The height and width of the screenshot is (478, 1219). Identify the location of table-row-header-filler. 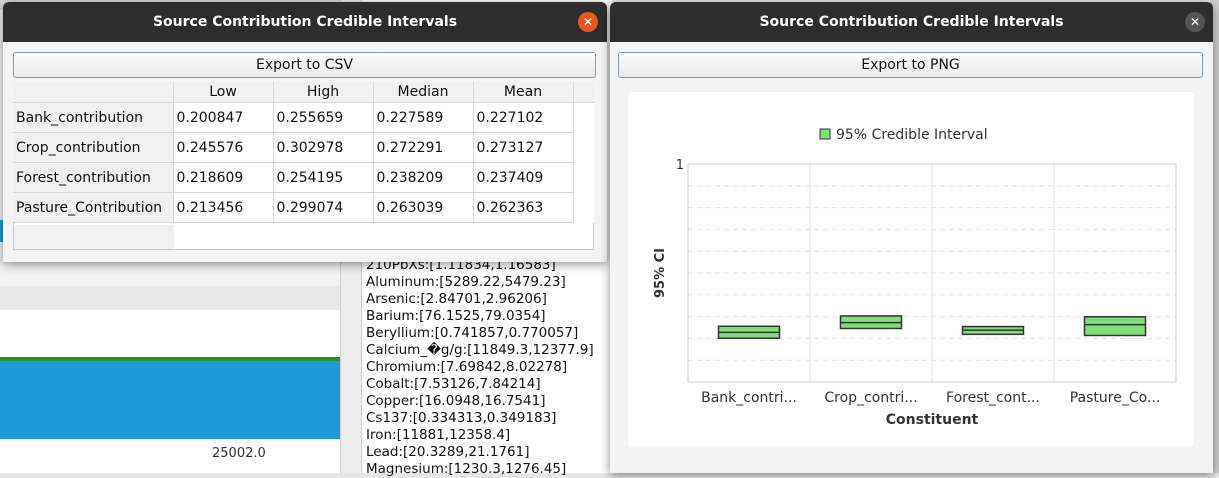
(94, 237).